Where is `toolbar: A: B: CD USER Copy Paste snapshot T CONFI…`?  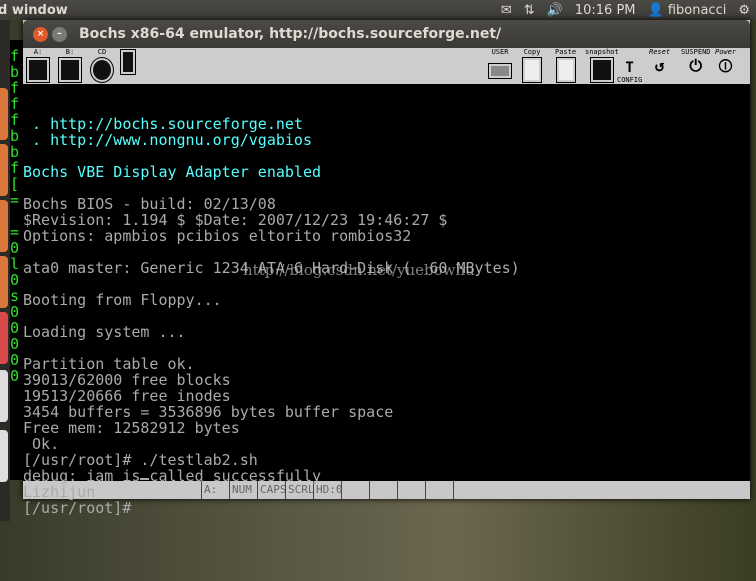
toolbar: A: B: CD USER Copy Paste snapshot T CONFI… is located at coordinates (386, 66).